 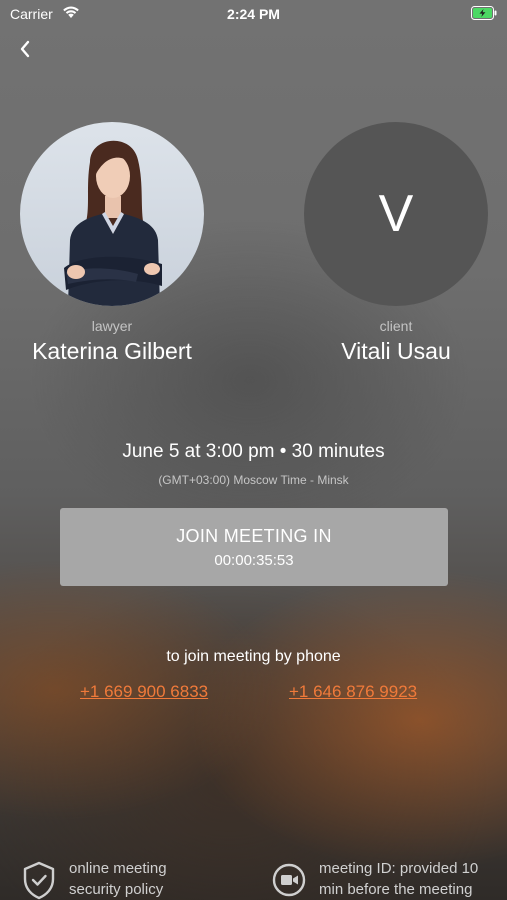 I want to click on back-button, so click(x=25, y=51).